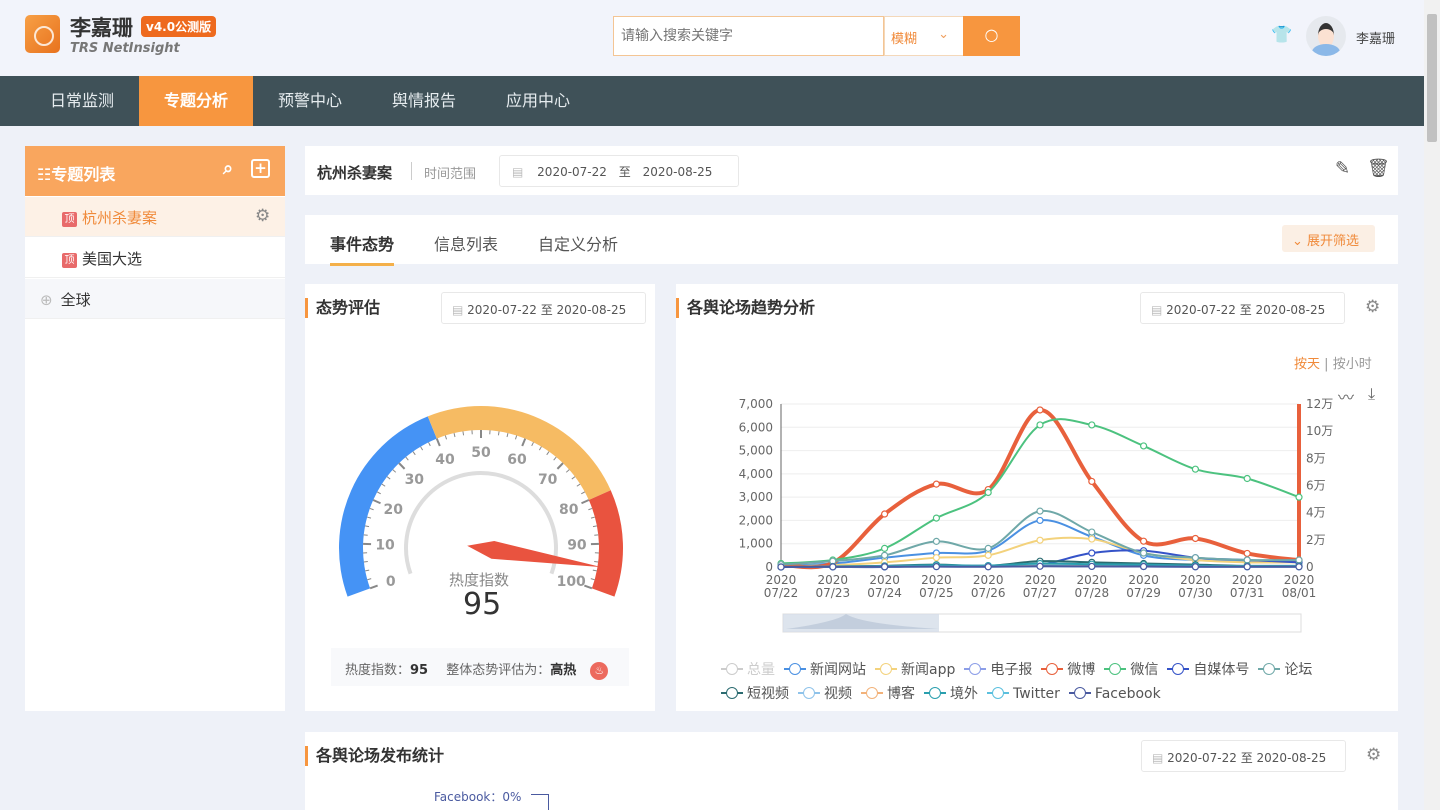  I want to click on tab-custom-analysis: 自定义分析, so click(578, 243).